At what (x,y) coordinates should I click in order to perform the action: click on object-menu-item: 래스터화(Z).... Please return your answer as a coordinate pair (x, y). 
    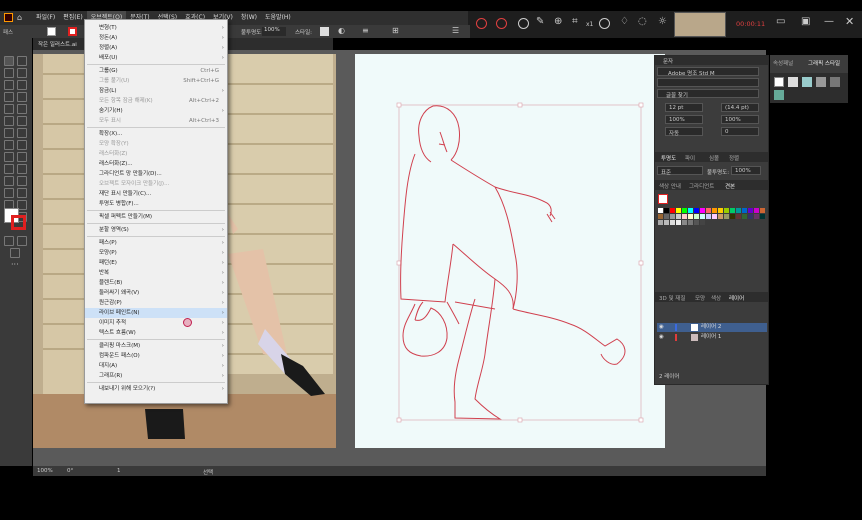
    Looking at the image, I should click on (156, 164).